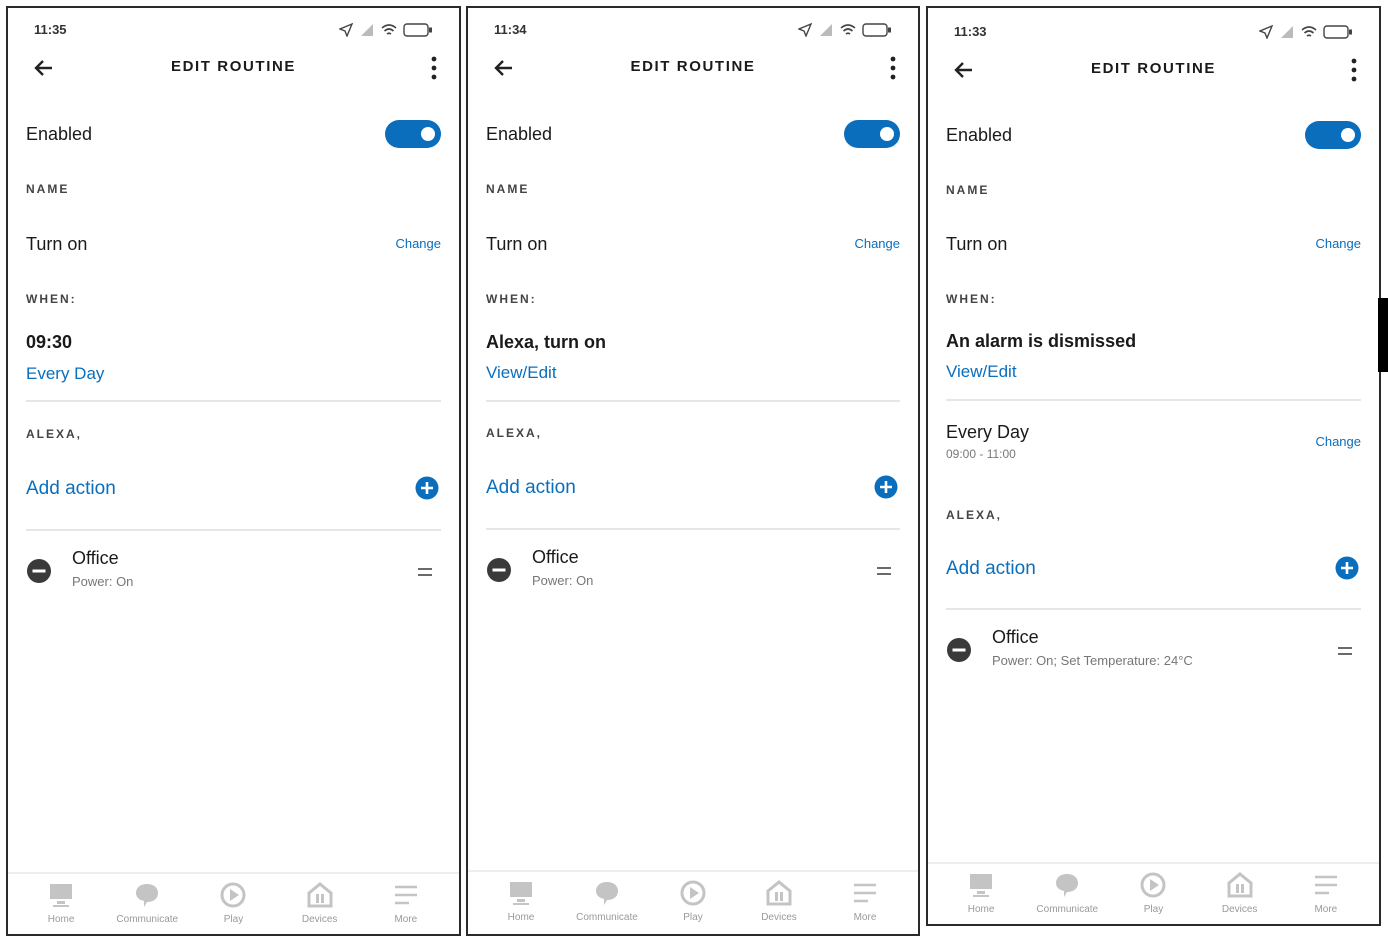  Describe the element at coordinates (988, 432) in the screenshot. I see `schedule-title: Every Day` at that location.